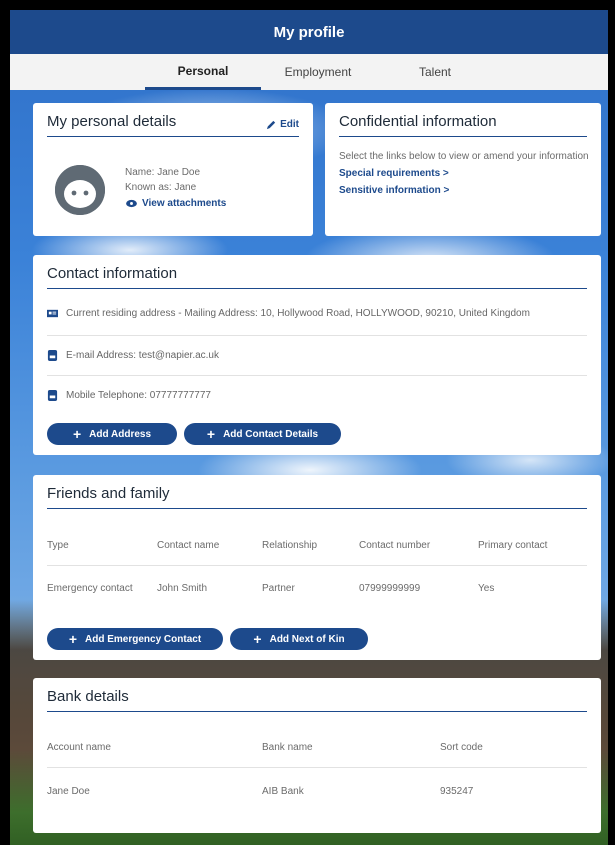 This screenshot has height=845, width=615. Describe the element at coordinates (161, 187) in the screenshot. I see `known-as-line: Known as: Jane` at that location.